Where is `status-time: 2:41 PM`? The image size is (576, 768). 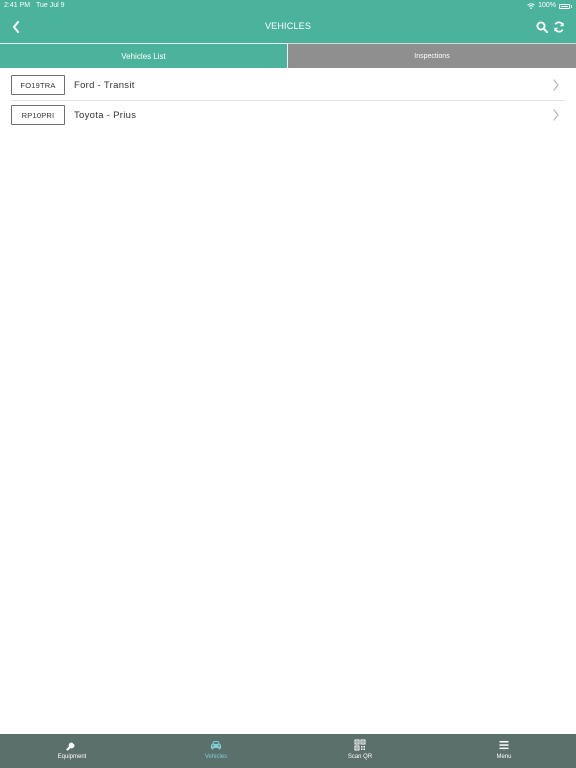 status-time: 2:41 PM is located at coordinates (17, 5).